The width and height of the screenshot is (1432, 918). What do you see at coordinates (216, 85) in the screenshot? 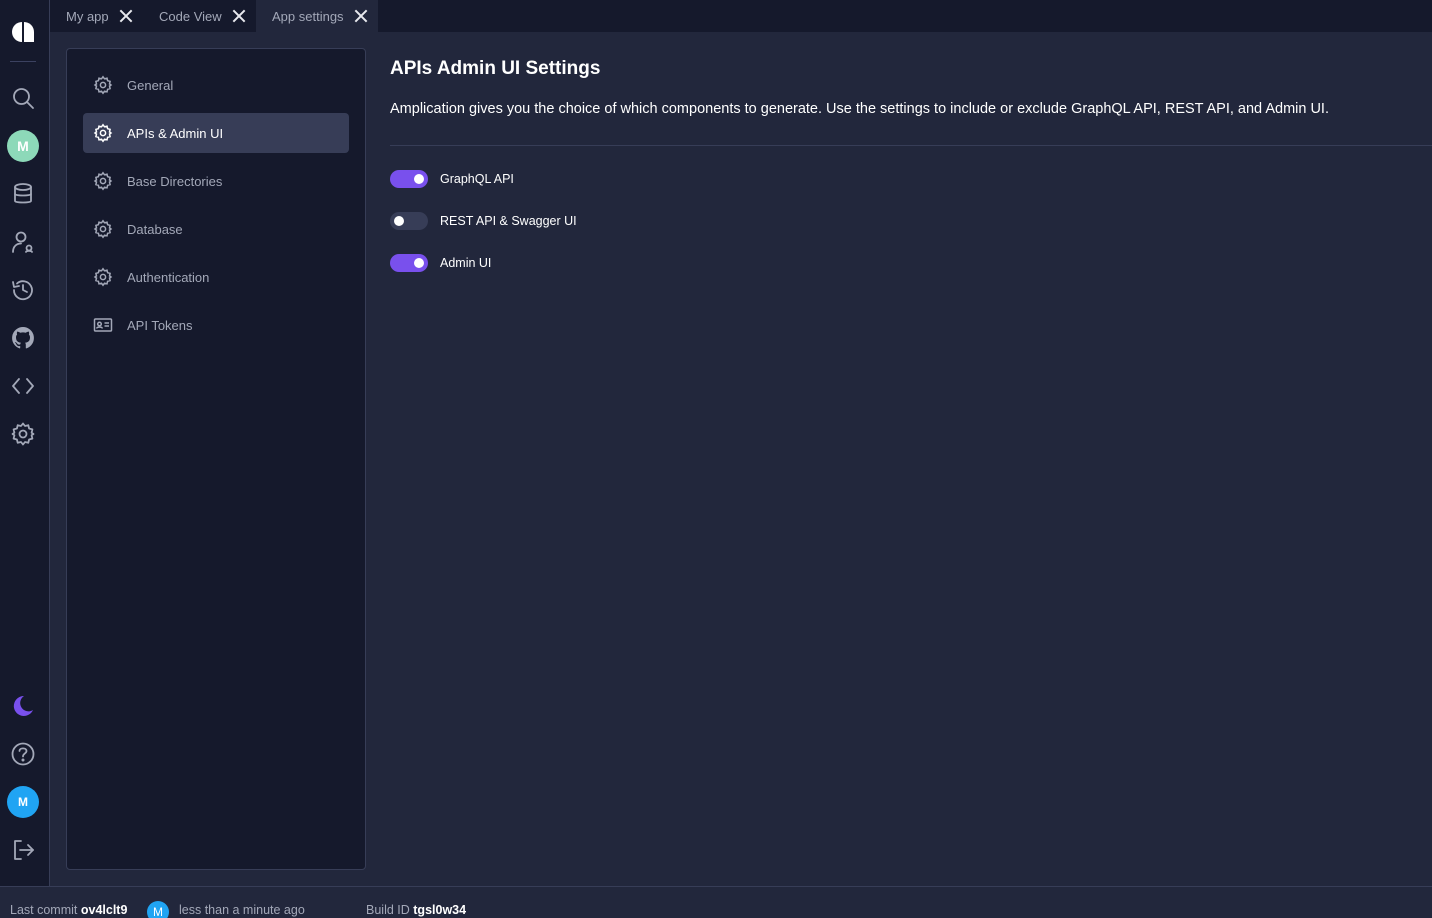
I see `settings-nav-general: General` at bounding box center [216, 85].